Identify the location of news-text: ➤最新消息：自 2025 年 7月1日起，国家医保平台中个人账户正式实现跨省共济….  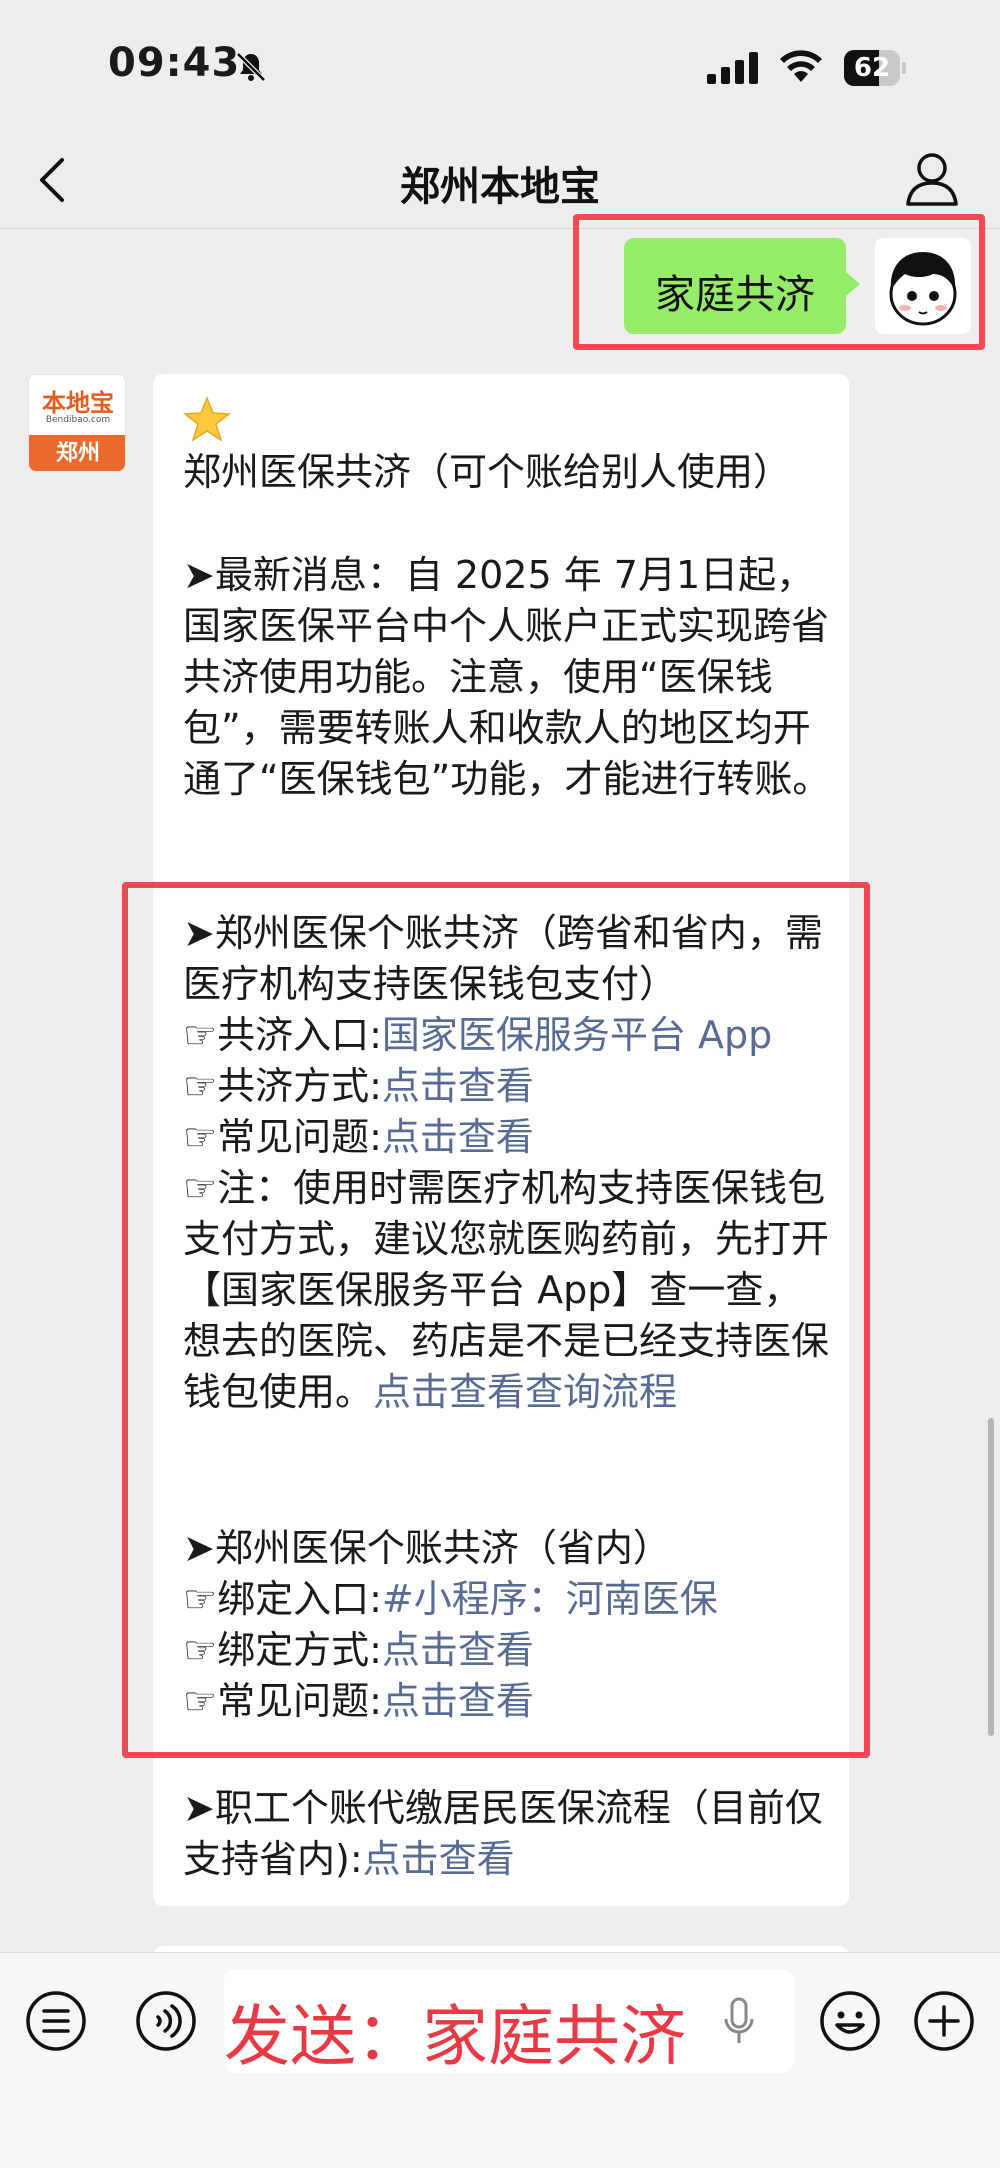
(507, 677).